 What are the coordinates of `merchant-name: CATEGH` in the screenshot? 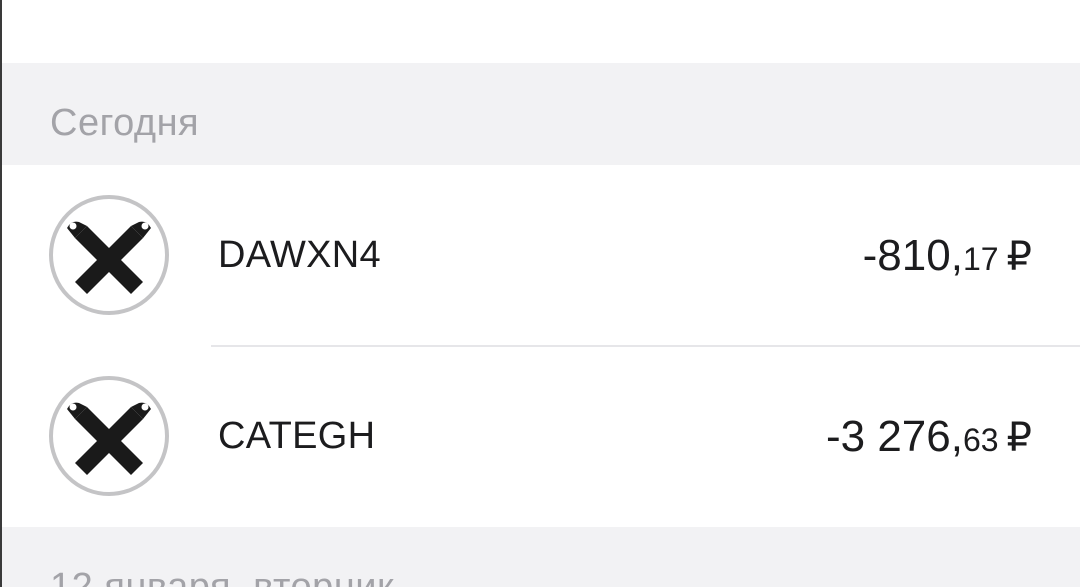 It's located at (297, 436).